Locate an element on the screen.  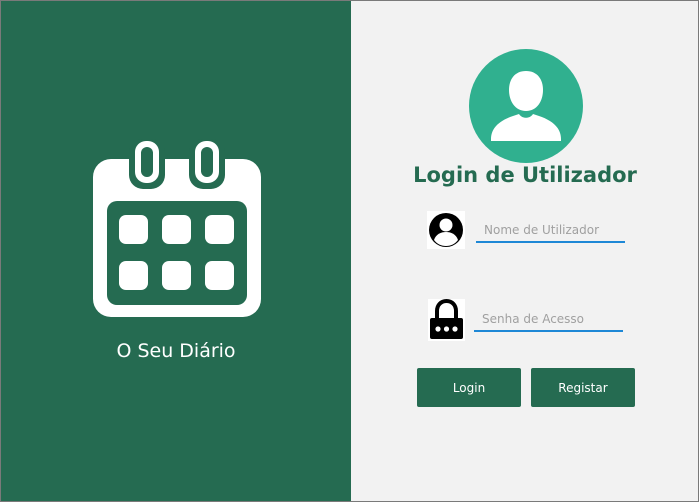
register-button: Registar is located at coordinates (583, 387).